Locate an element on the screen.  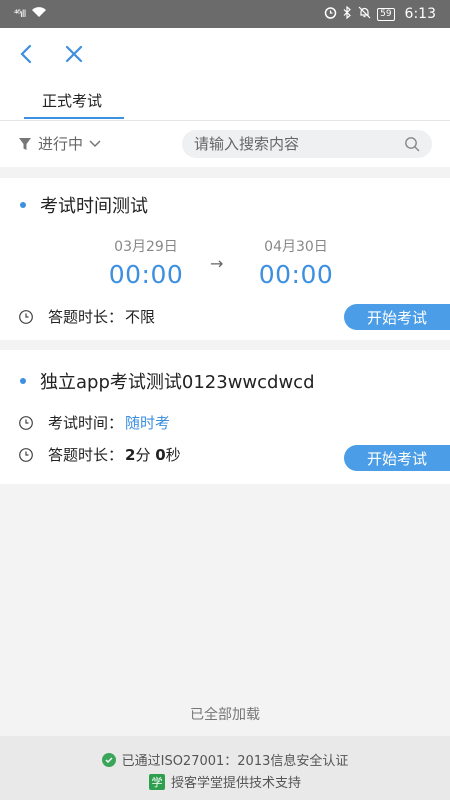
shouke-logo-icon: 学 is located at coordinates (156, 781).